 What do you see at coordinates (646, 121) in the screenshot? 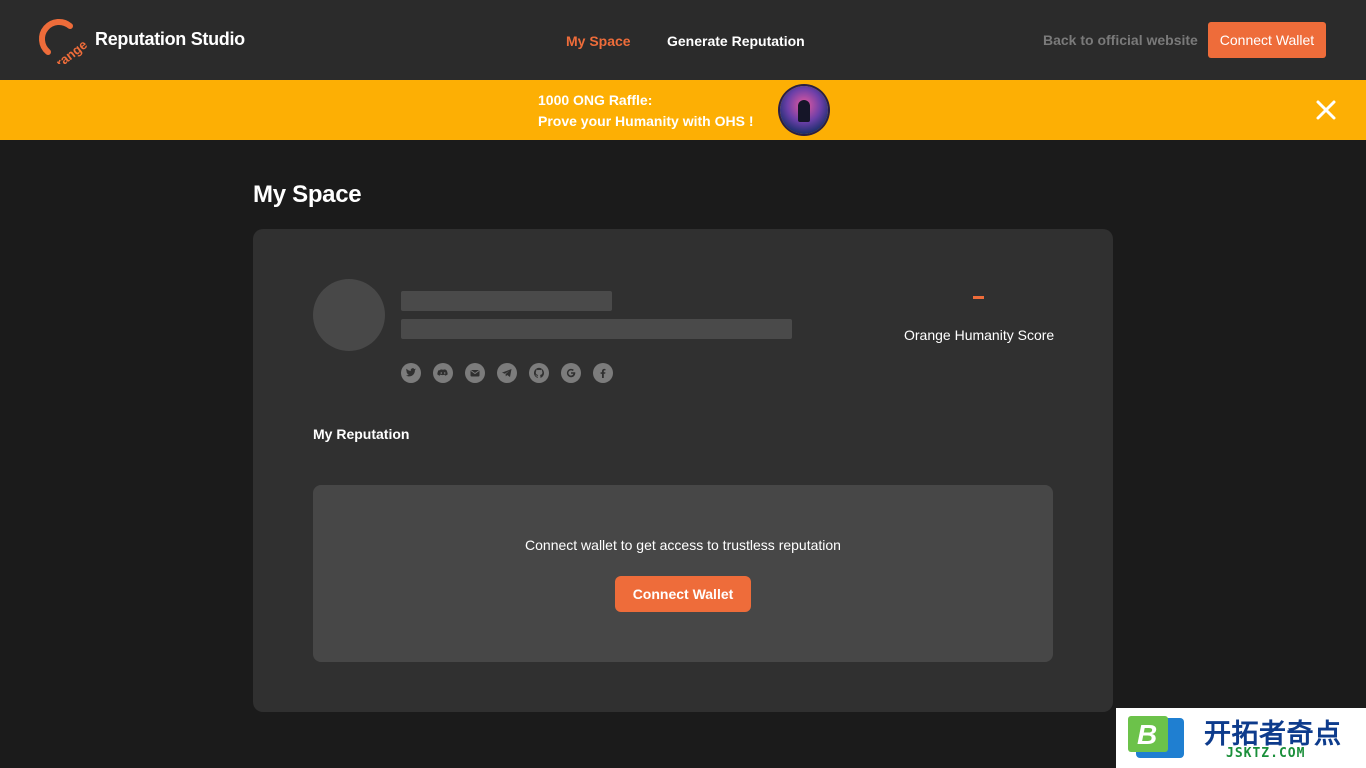
I see `banner-line-2: Prove your Humanity with OHS !` at bounding box center [646, 121].